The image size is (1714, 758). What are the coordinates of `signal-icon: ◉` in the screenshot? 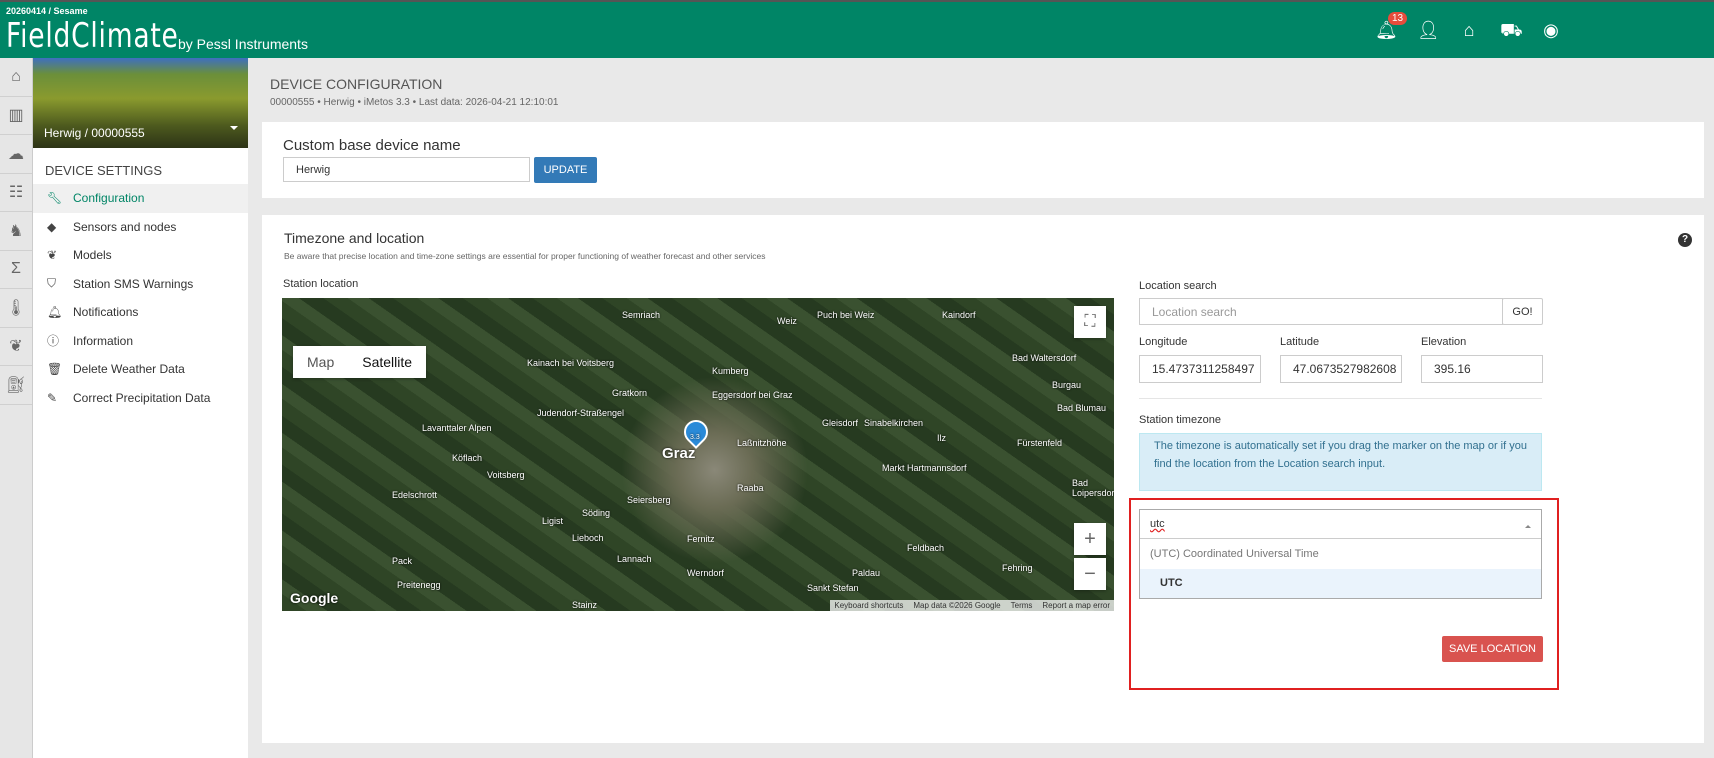 It's located at (1551, 31).